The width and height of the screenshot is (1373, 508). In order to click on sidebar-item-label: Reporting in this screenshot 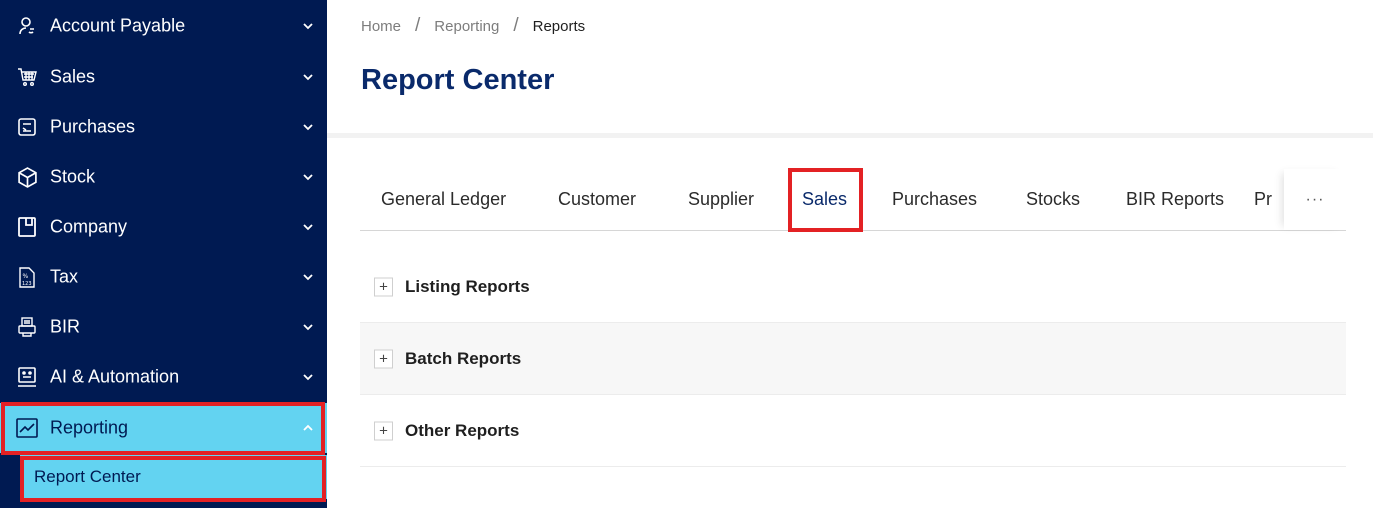, I will do `click(89, 427)`.